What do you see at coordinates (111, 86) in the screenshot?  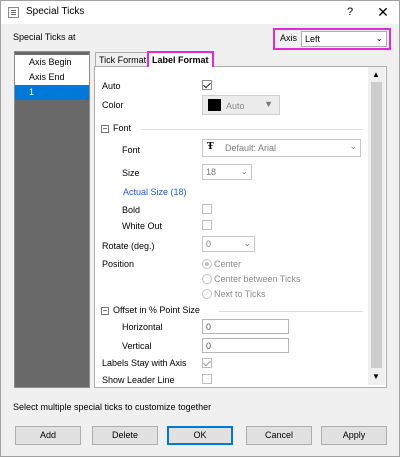 I see `auto-label: Auto` at bounding box center [111, 86].